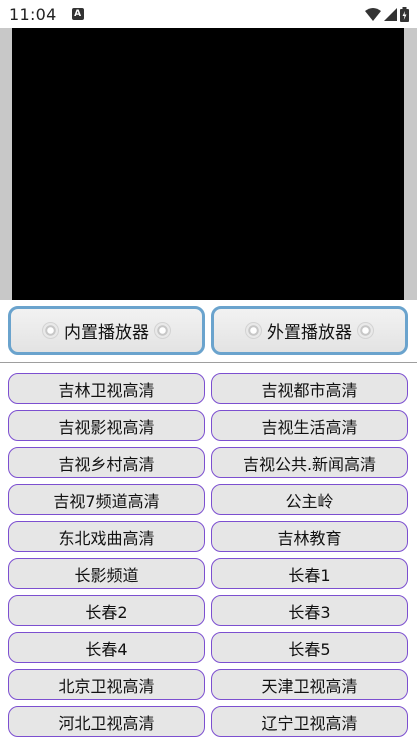  What do you see at coordinates (106, 573) in the screenshot?
I see `channel-button: 长影频道` at bounding box center [106, 573].